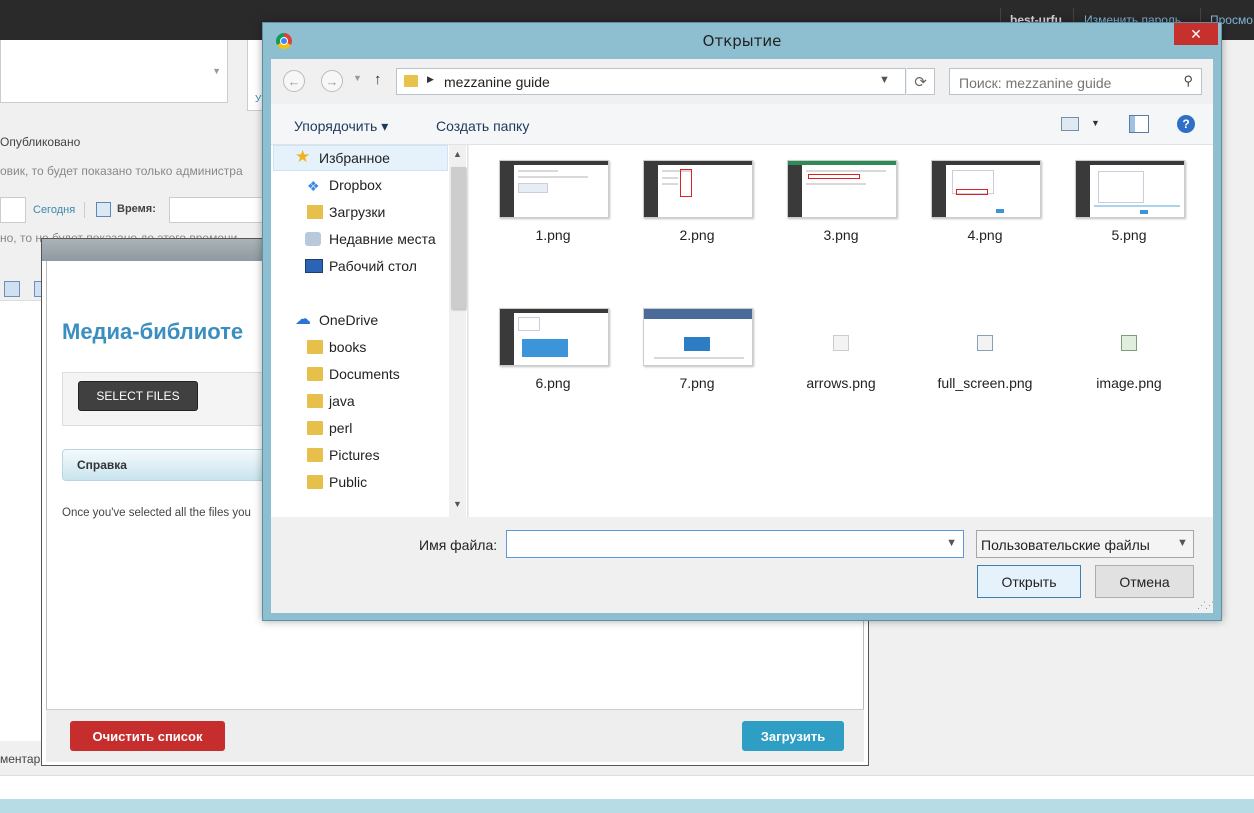  Describe the element at coordinates (430, 79) in the screenshot. I see `breadcrumb-chevron-icon: ▶` at that location.